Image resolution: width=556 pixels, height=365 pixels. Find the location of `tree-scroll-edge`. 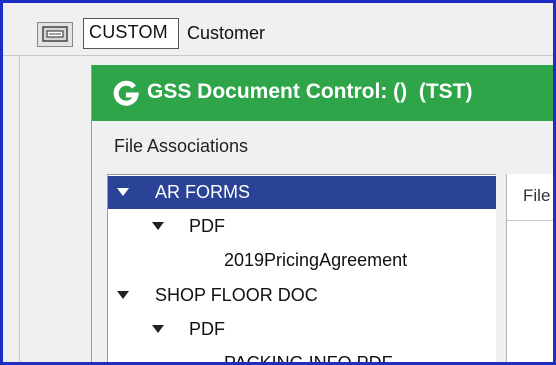

tree-scroll-edge is located at coordinates (501, 268).